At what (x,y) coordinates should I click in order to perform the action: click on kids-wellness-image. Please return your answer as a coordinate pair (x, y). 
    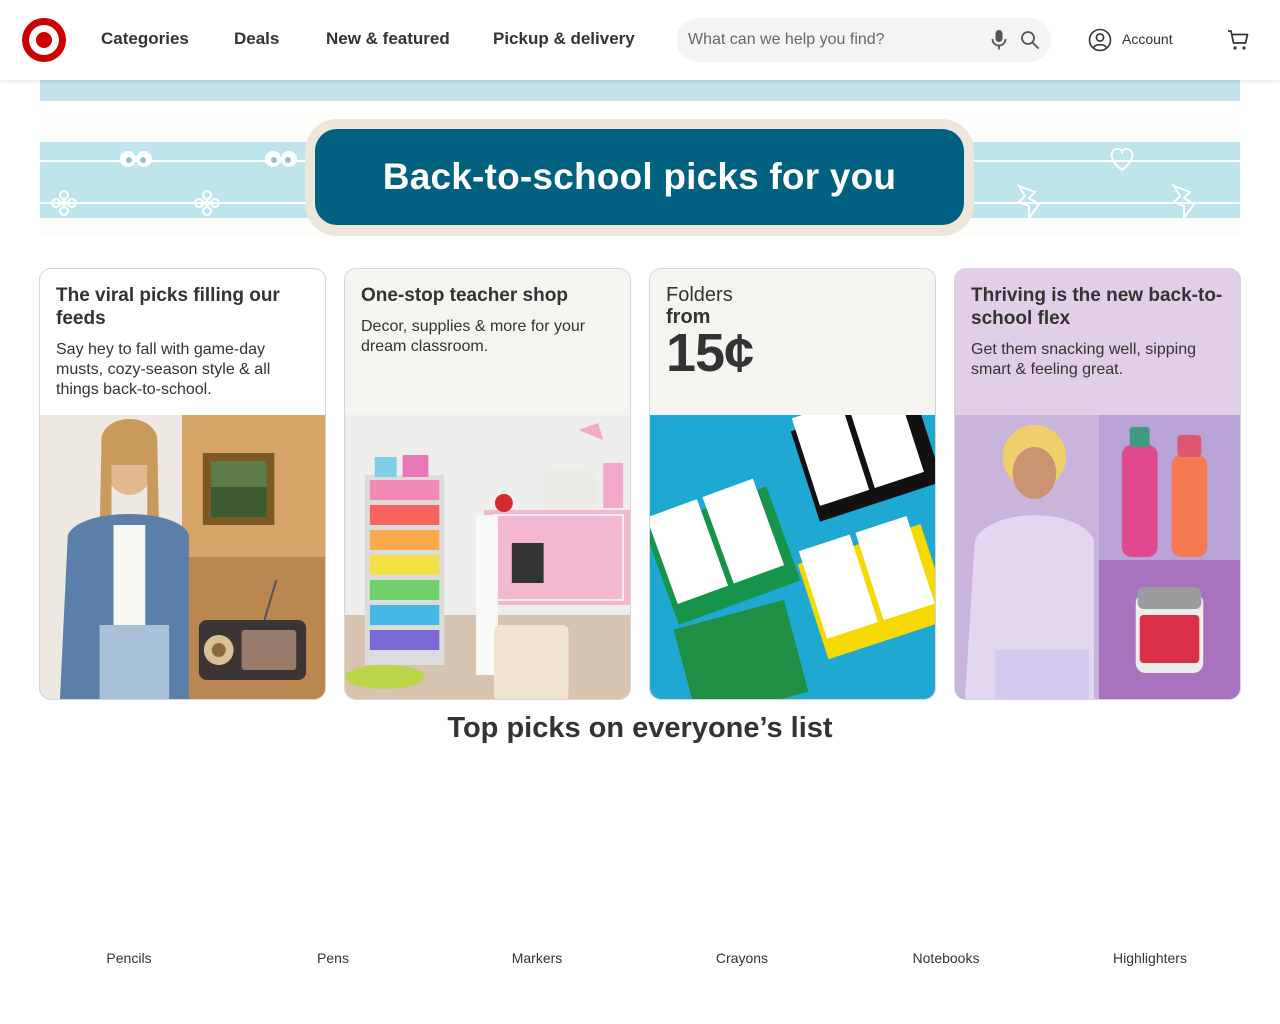
    Looking at the image, I should click on (1097, 557).